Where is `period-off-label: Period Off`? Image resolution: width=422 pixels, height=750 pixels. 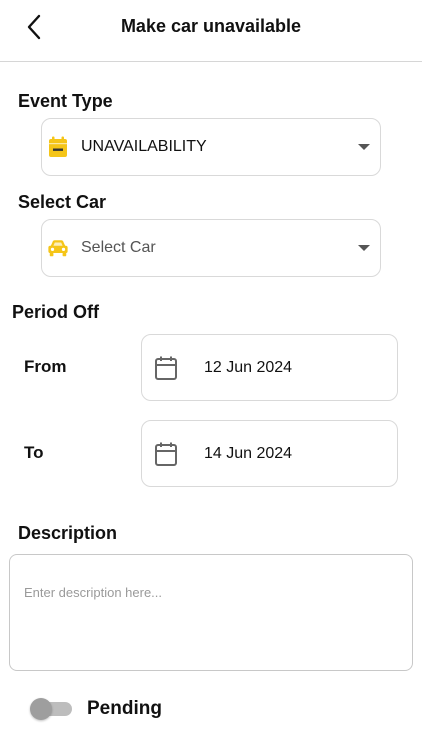
period-off-label: Period Off is located at coordinates (56, 312).